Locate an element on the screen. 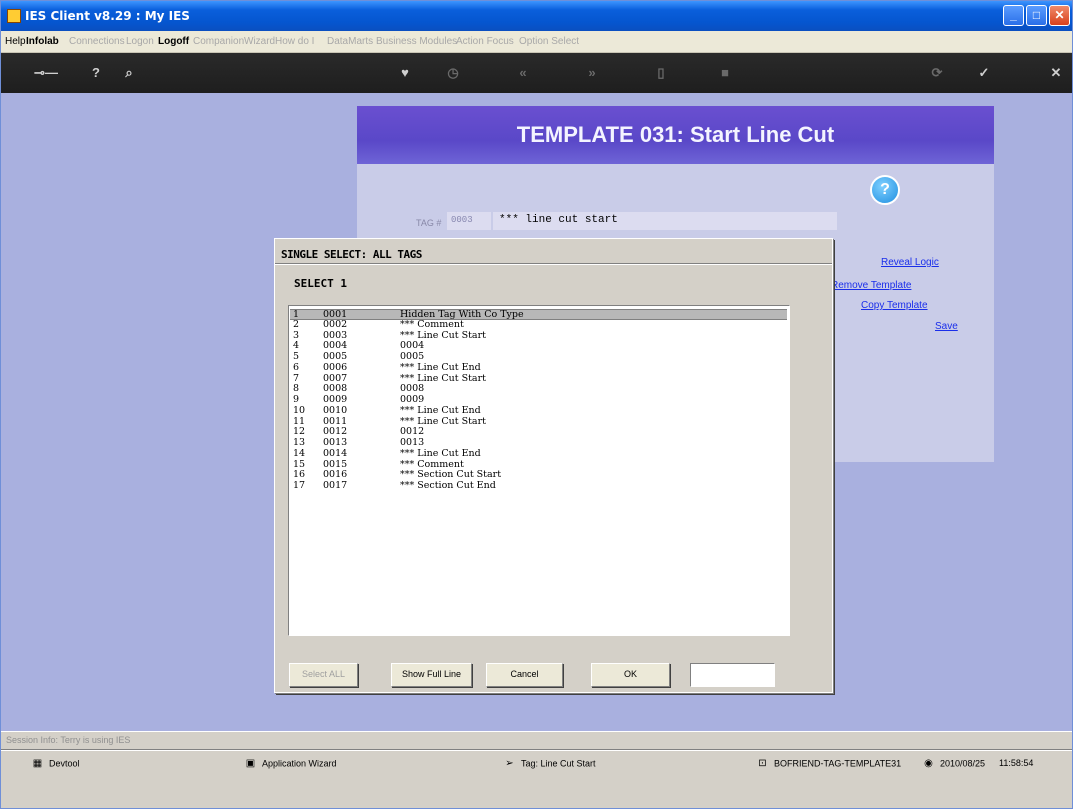 The height and width of the screenshot is (809, 1073). tag-status-label: Tag: Line Cut Start is located at coordinates (558, 763).